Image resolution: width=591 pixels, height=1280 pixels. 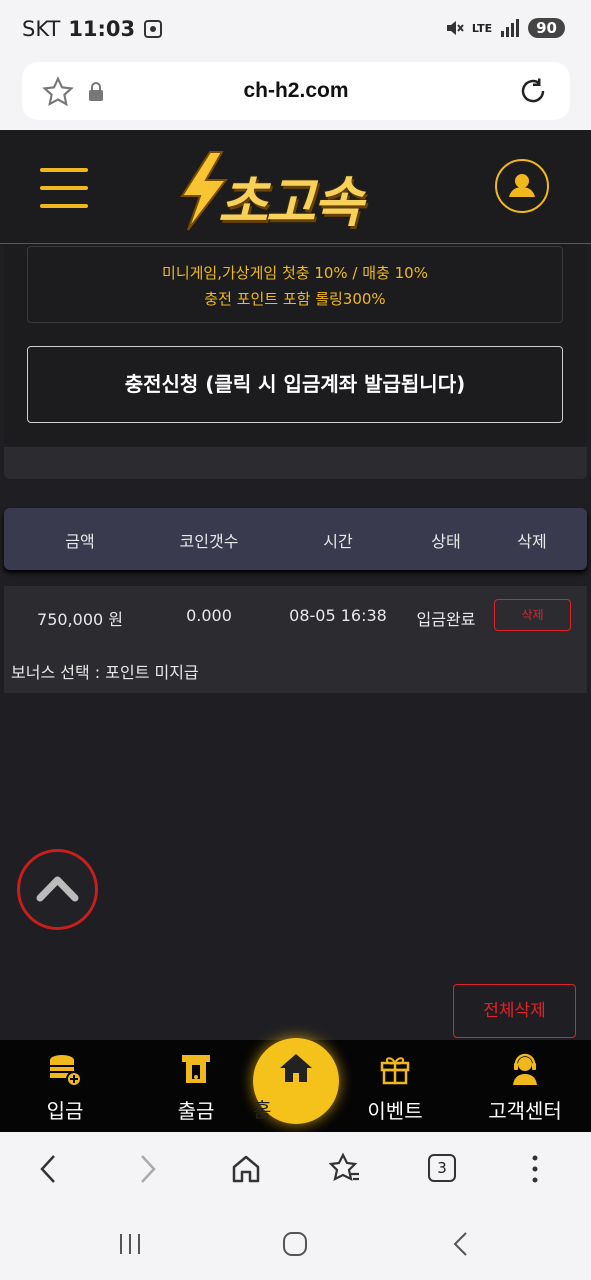 What do you see at coordinates (514, 1011) in the screenshot?
I see `delete-all-button: 전체삭제` at bounding box center [514, 1011].